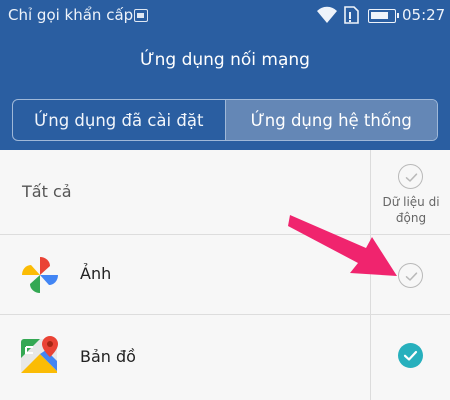 This screenshot has height=400, width=450. What do you see at coordinates (141, 15) in the screenshot?
I see `sim-card-icon` at bounding box center [141, 15].